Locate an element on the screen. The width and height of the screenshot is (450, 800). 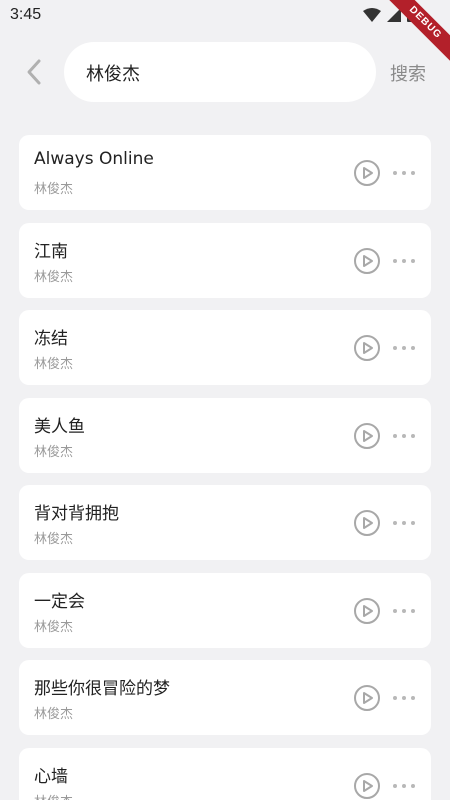
song-list-item: 冻结 林俊杰 is located at coordinates (225, 347).